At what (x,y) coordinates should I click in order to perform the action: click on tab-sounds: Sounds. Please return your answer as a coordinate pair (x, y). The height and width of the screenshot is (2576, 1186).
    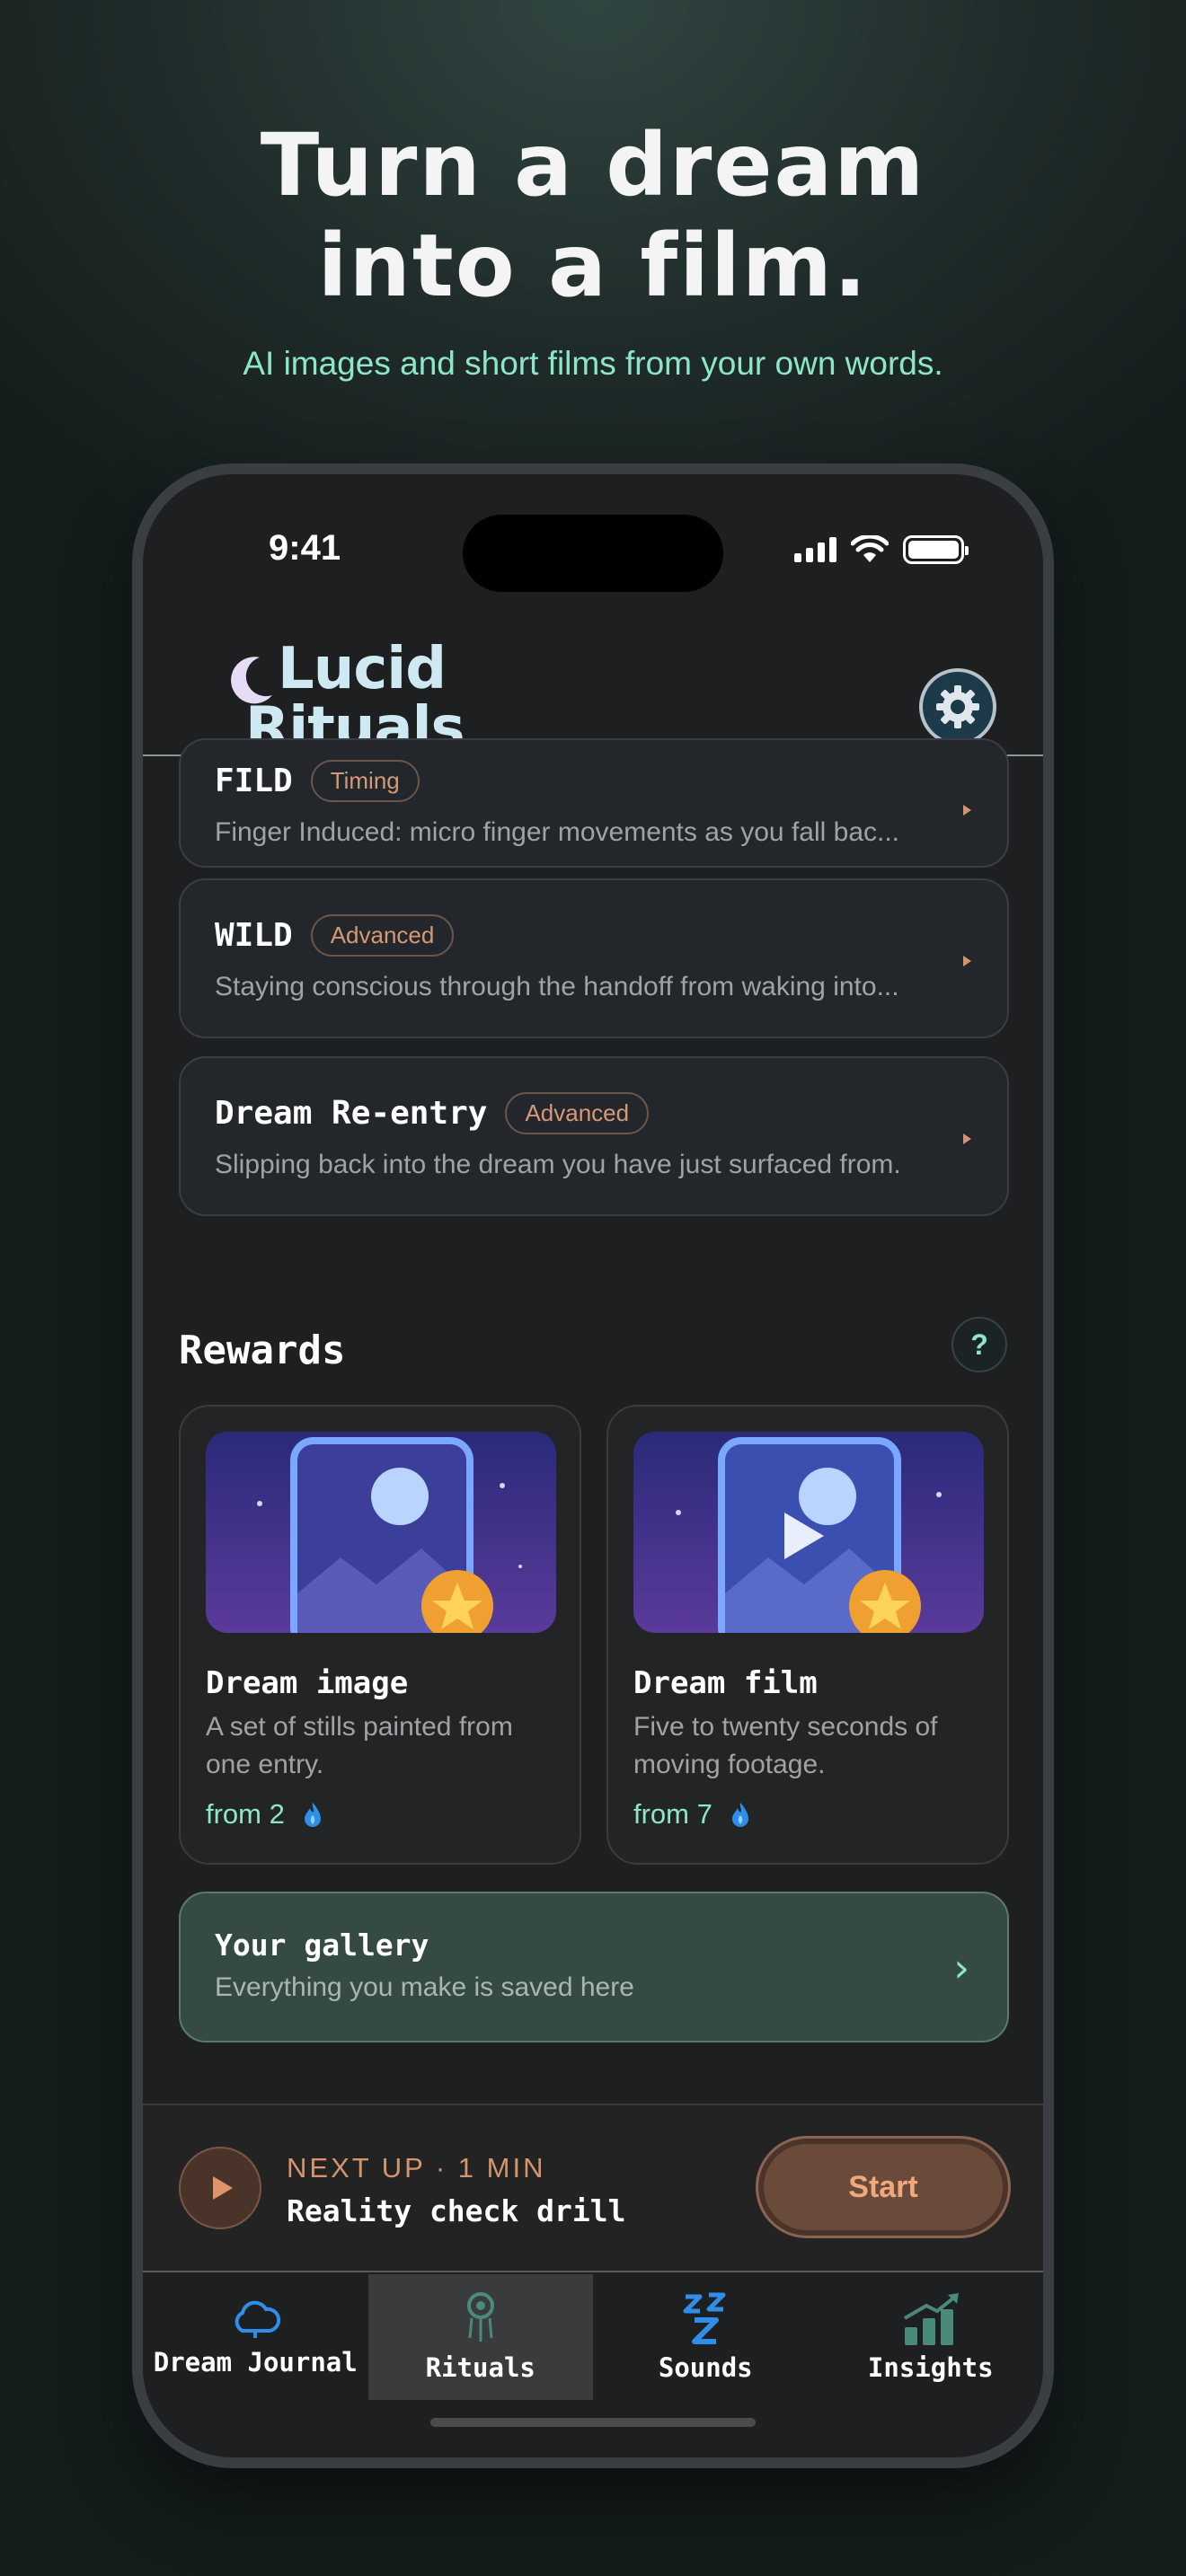
    Looking at the image, I should click on (706, 2337).